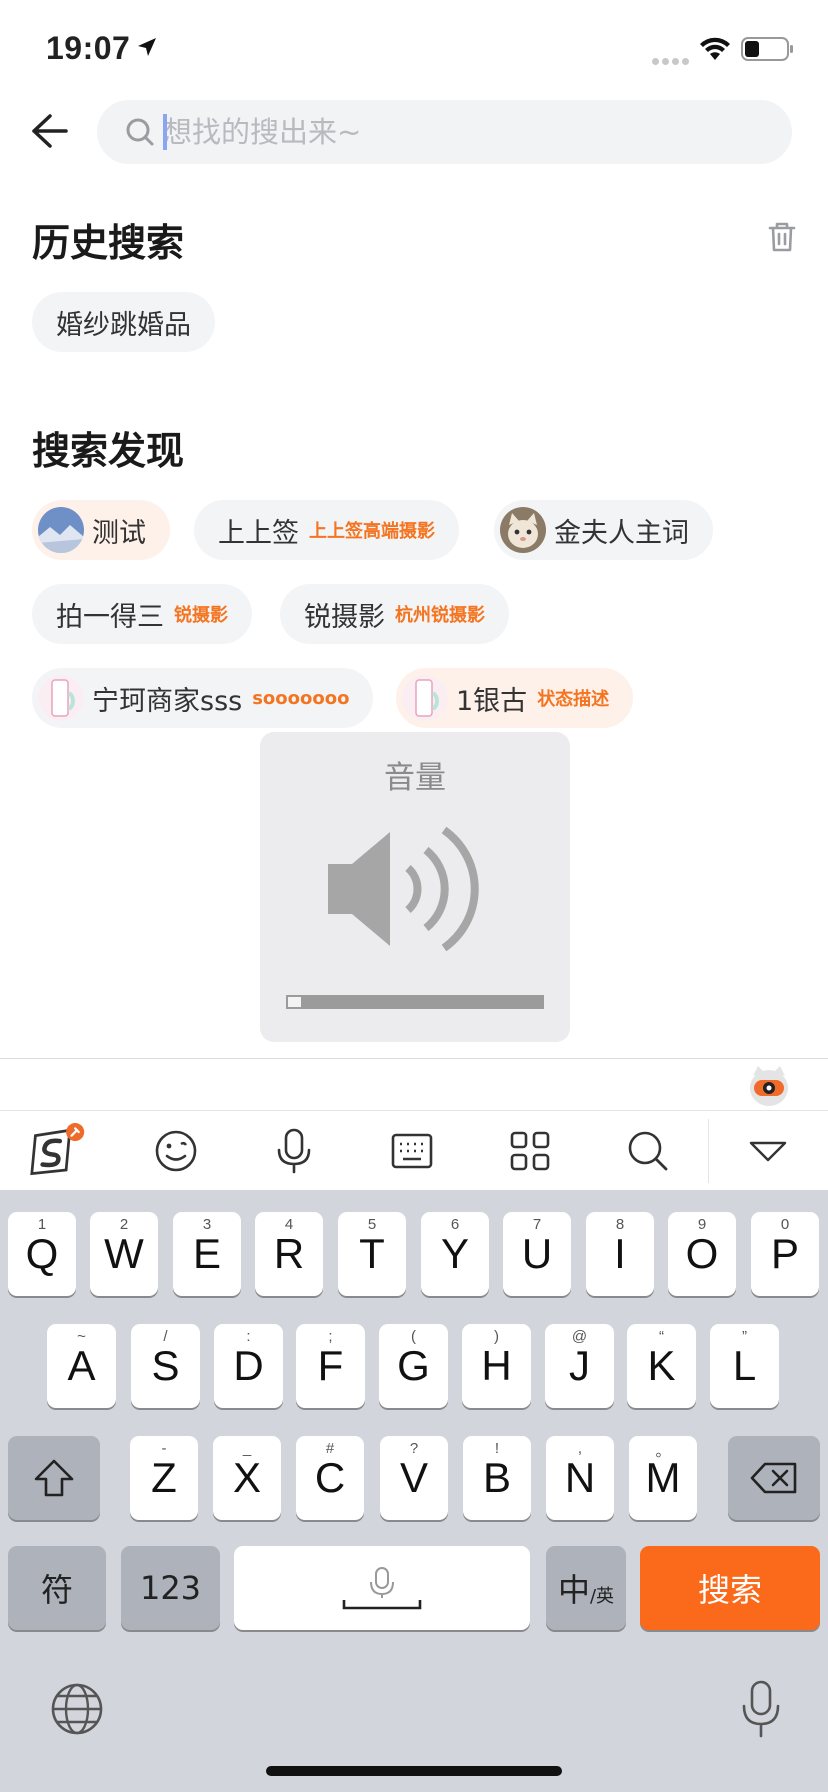 The width and height of the screenshot is (828, 1792). What do you see at coordinates (425, 698) in the screenshot?
I see `badge-avatar-icon` at bounding box center [425, 698].